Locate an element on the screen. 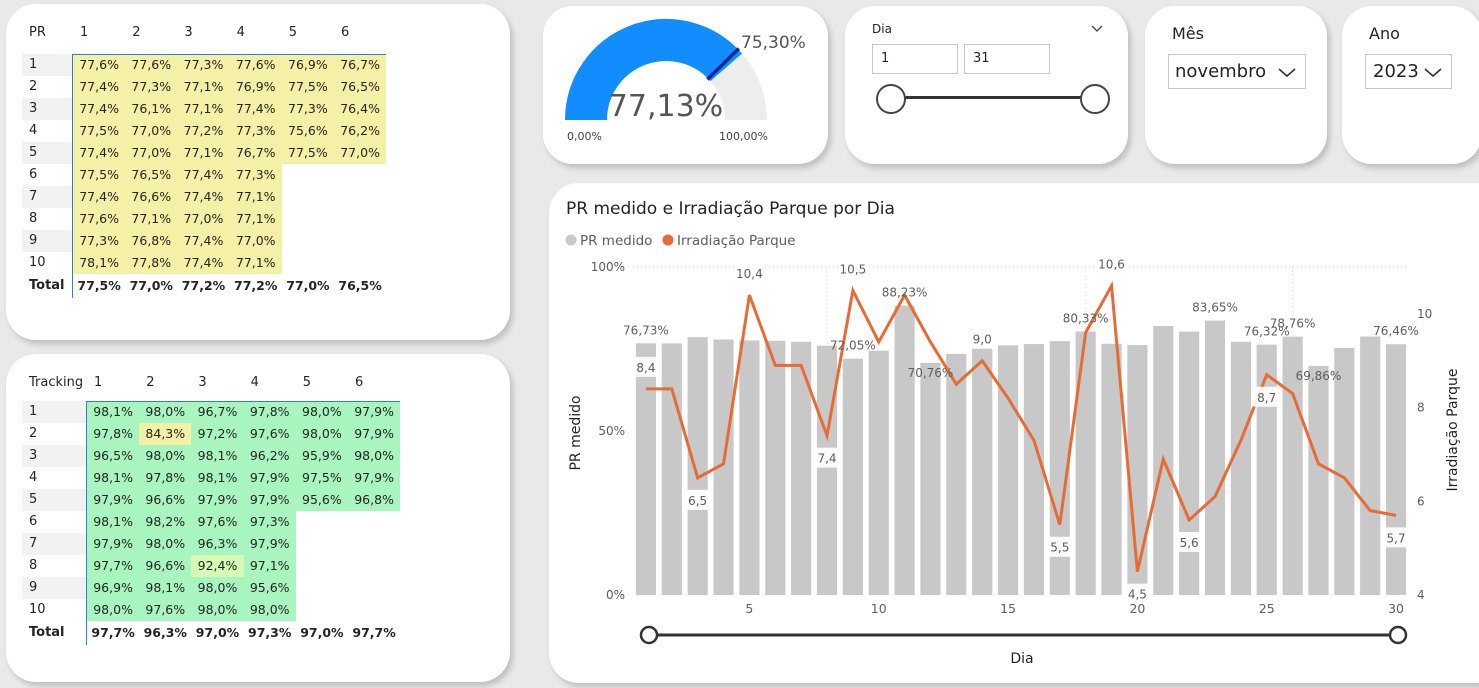 The image size is (1479, 688). legend-label-irradiation: Irradiação Parque is located at coordinates (736, 241).